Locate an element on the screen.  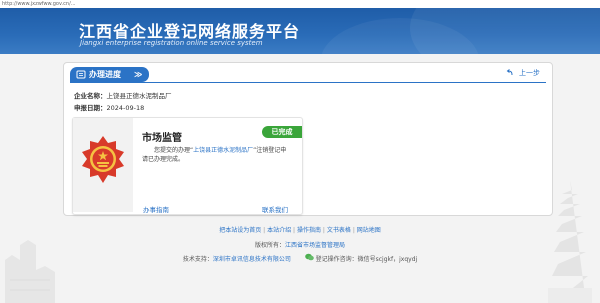
status-message: 您提交的办理“上饶县正德水泥制品厂”注销登记申请已办理完成。 is located at coordinates (217, 155).